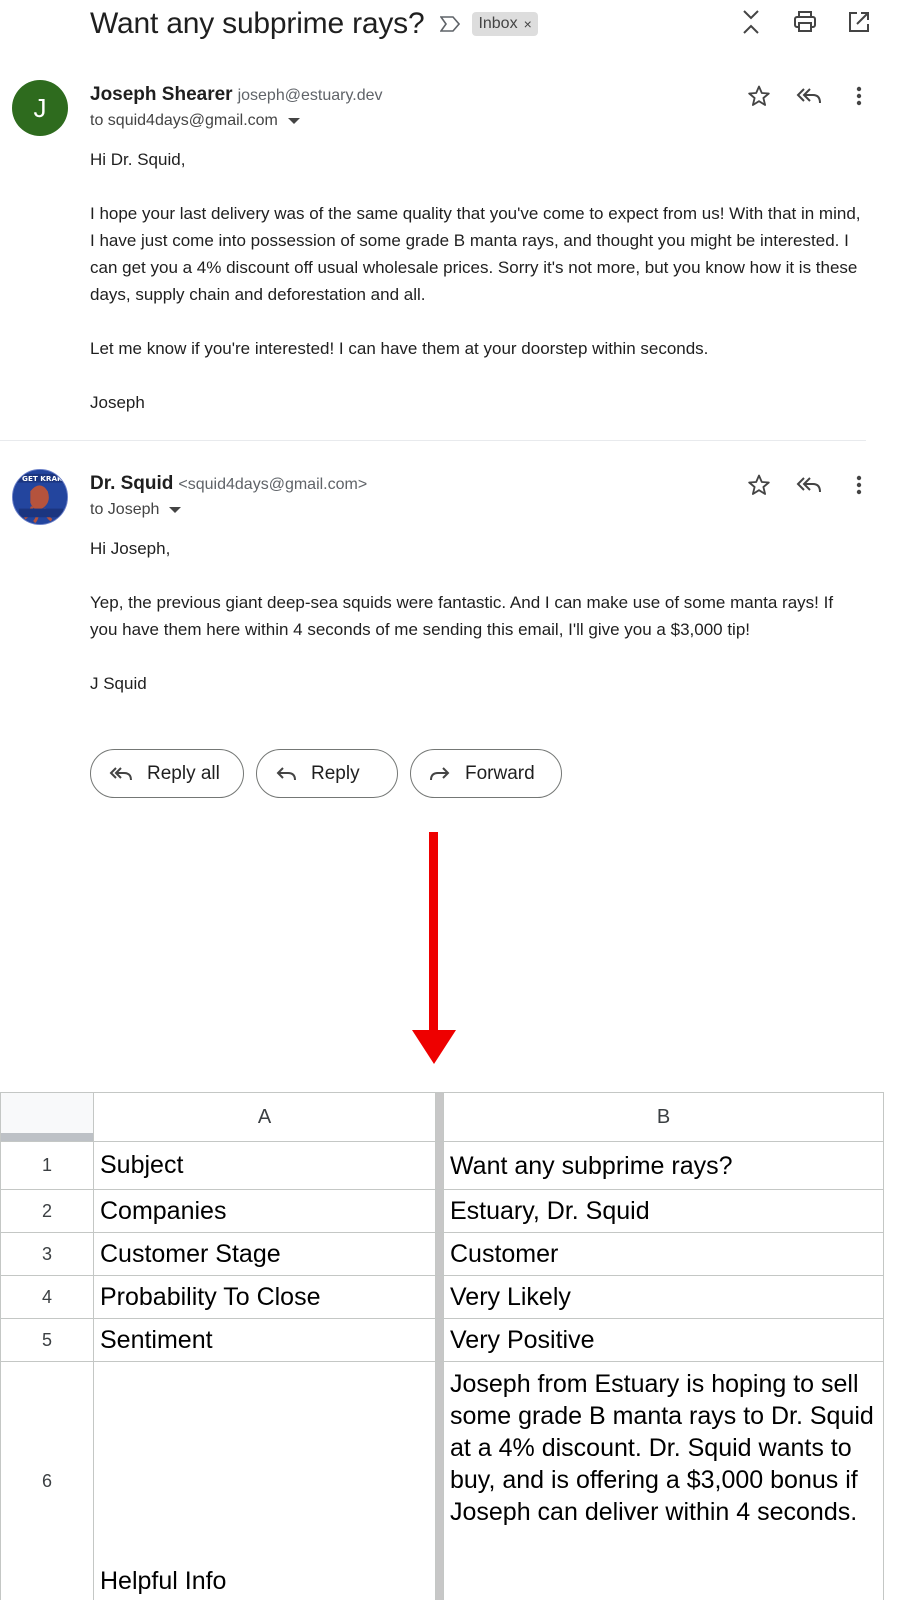 This screenshot has height=1600, width=901. I want to click on kraken-avatar-image: LET'S GET KRAKENIN, so click(40, 497).